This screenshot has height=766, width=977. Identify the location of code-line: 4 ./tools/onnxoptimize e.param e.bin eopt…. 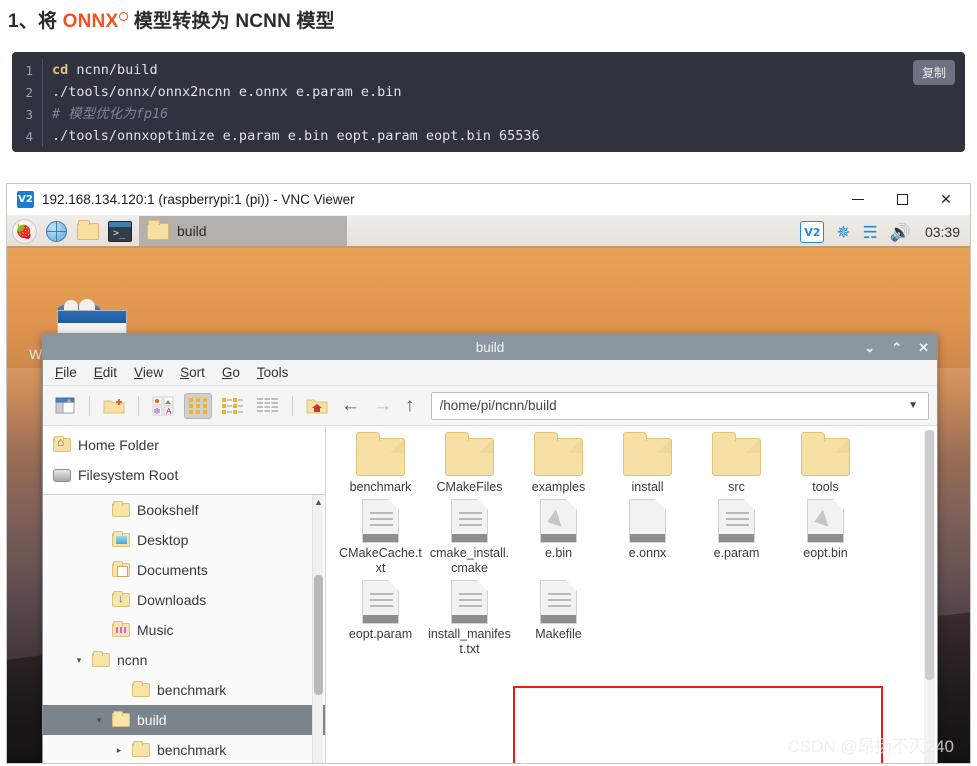
(488, 136).